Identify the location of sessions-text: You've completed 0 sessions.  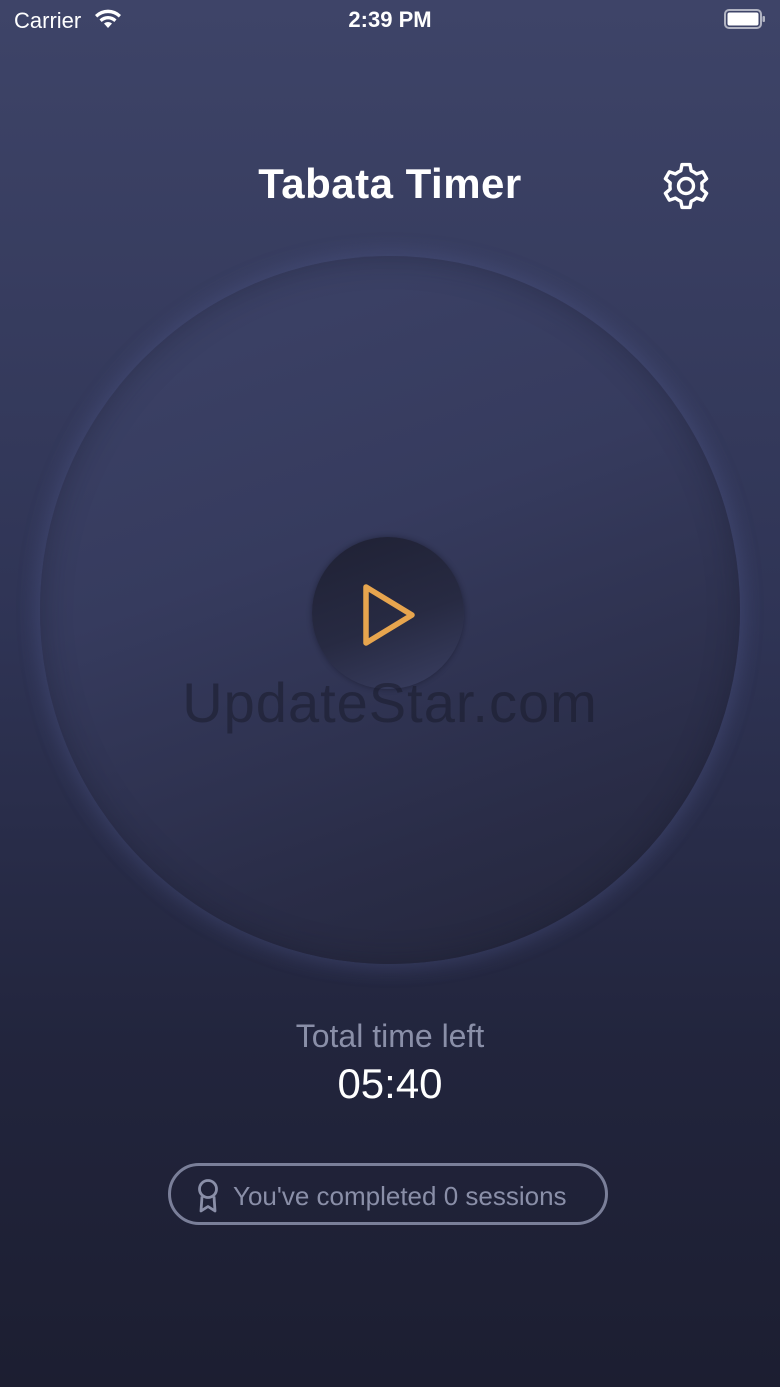
(400, 1196).